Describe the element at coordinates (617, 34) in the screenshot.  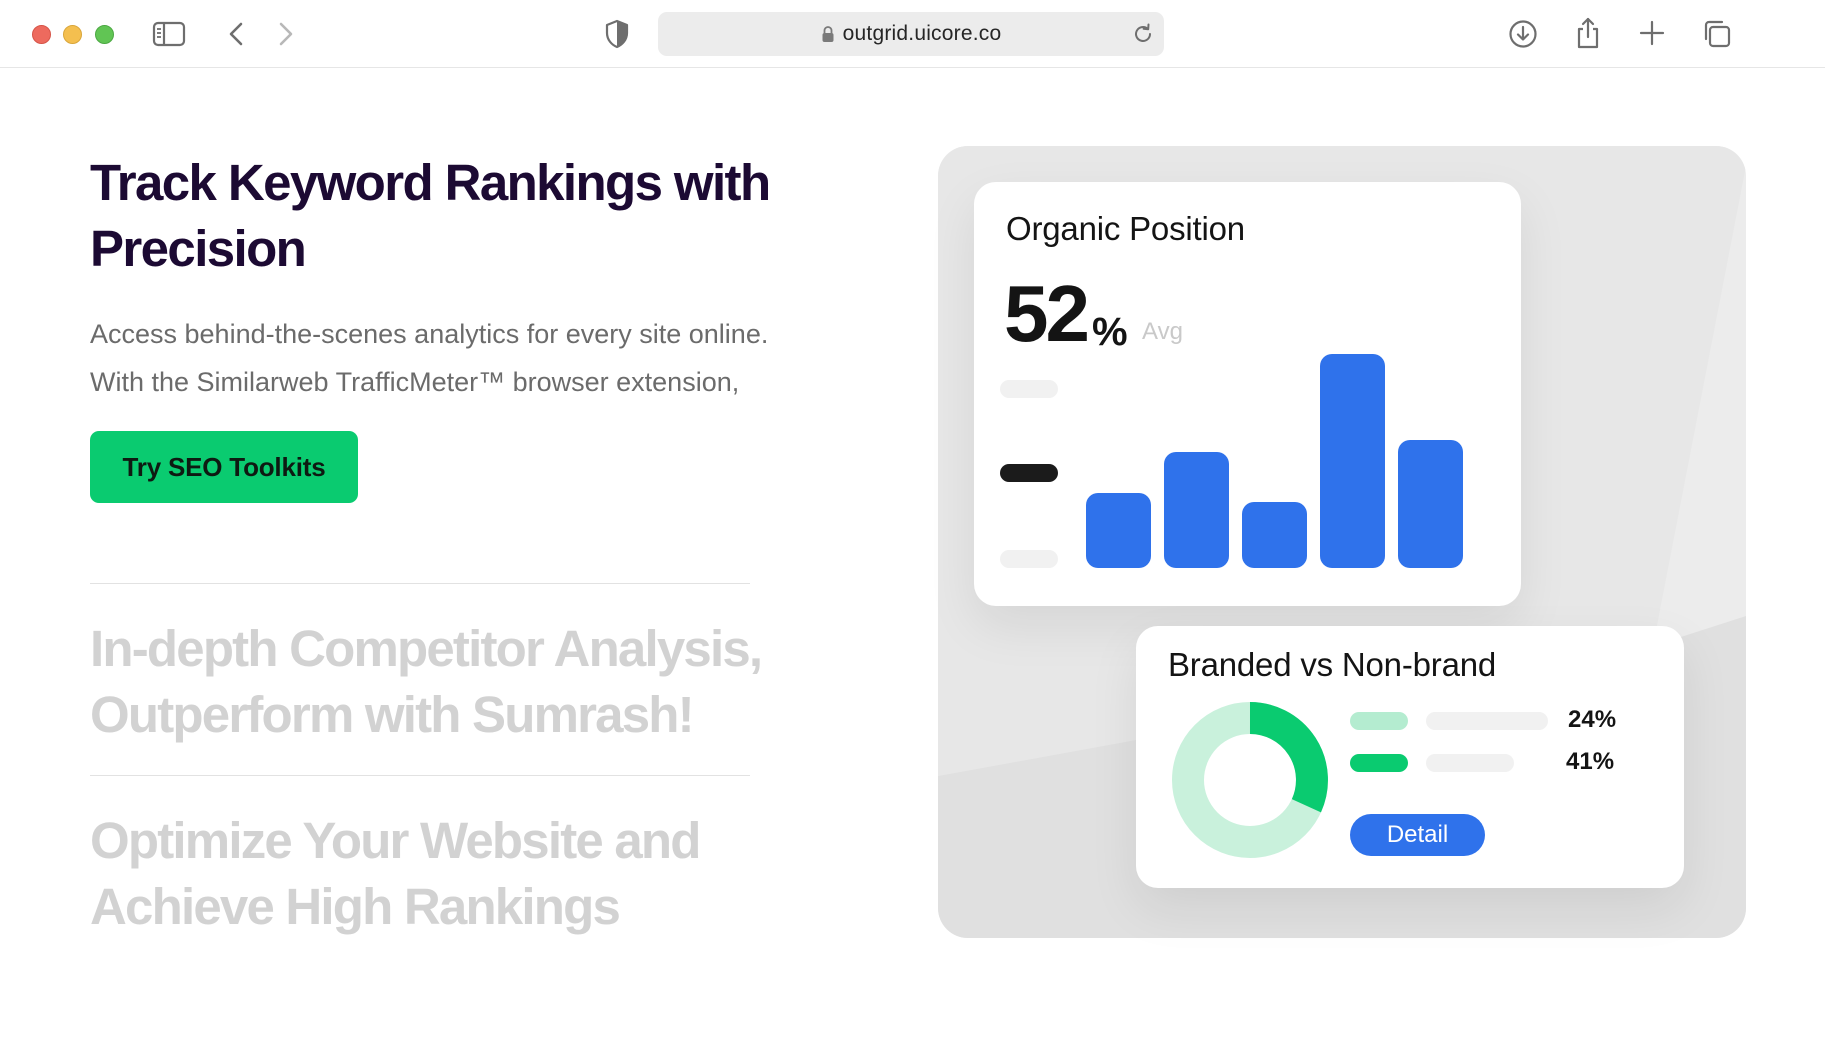
I see `privacy-shield-icon` at that location.